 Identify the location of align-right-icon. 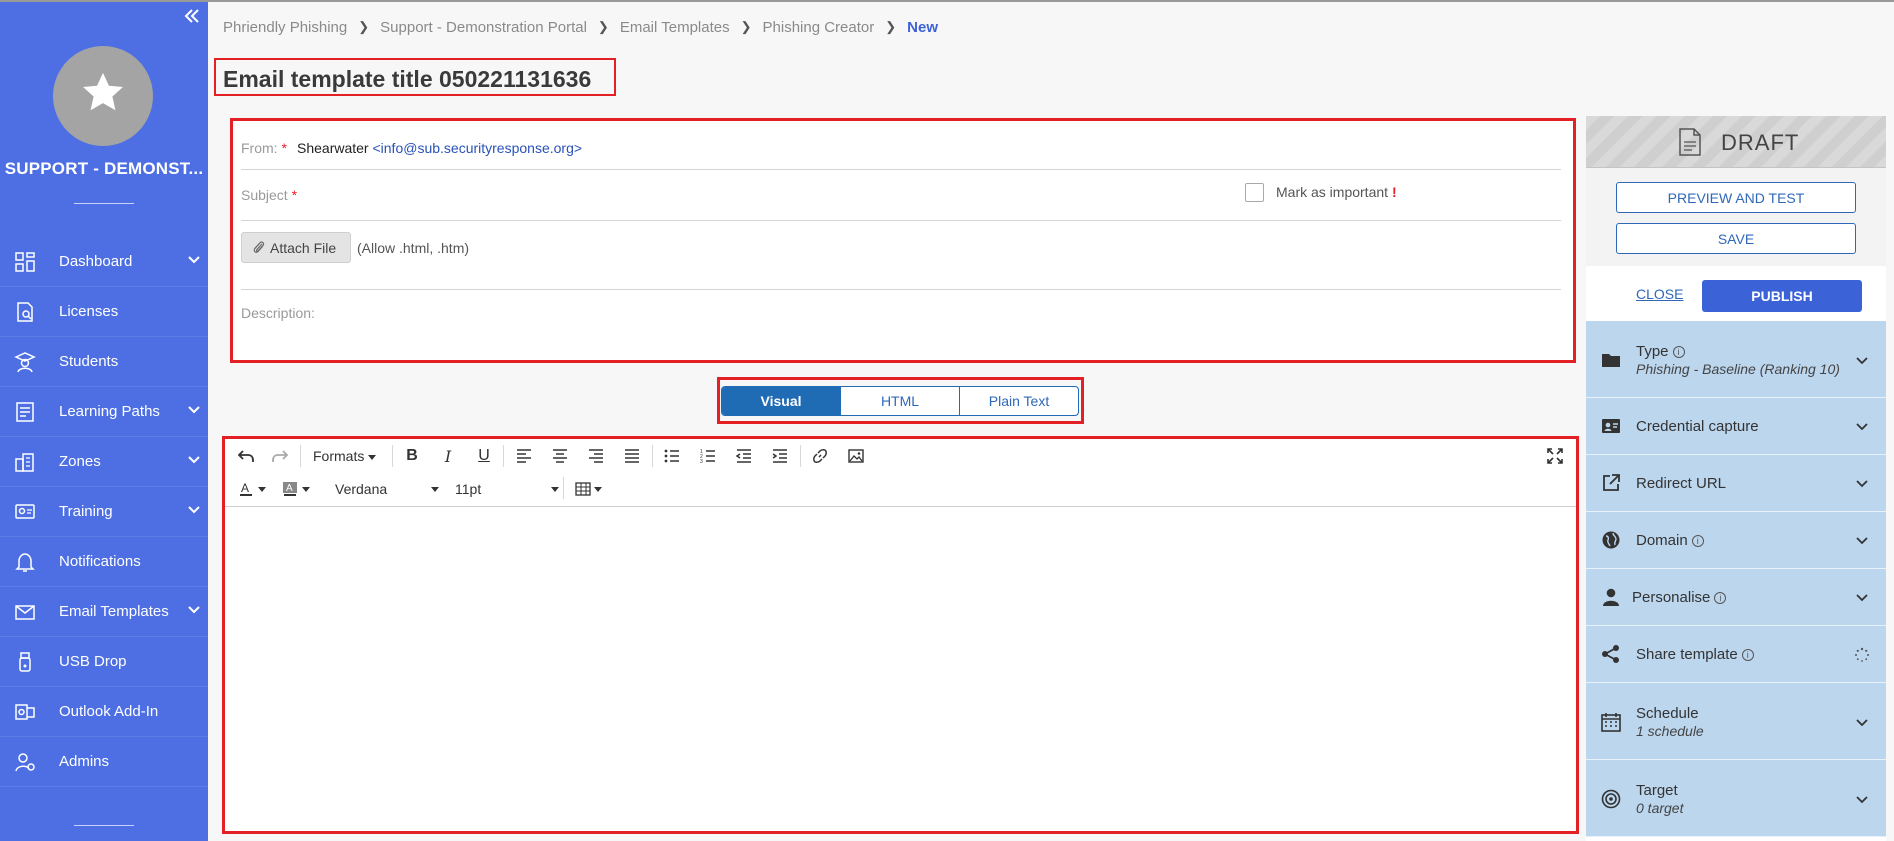
(596, 456).